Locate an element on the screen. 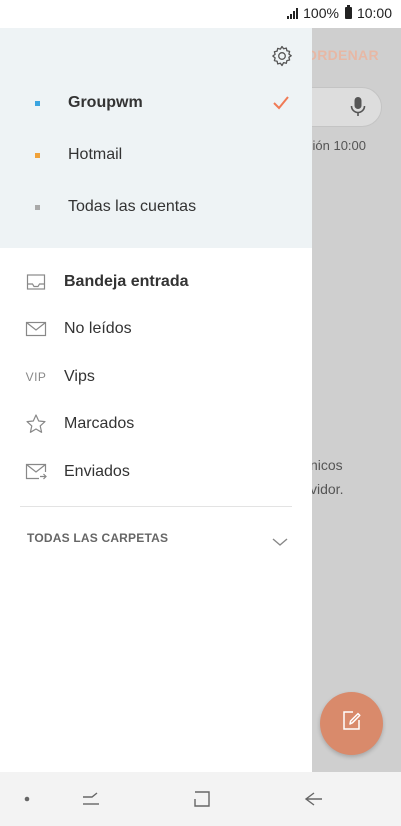  account-item-hotmail: Hotmail is located at coordinates (156, 155).